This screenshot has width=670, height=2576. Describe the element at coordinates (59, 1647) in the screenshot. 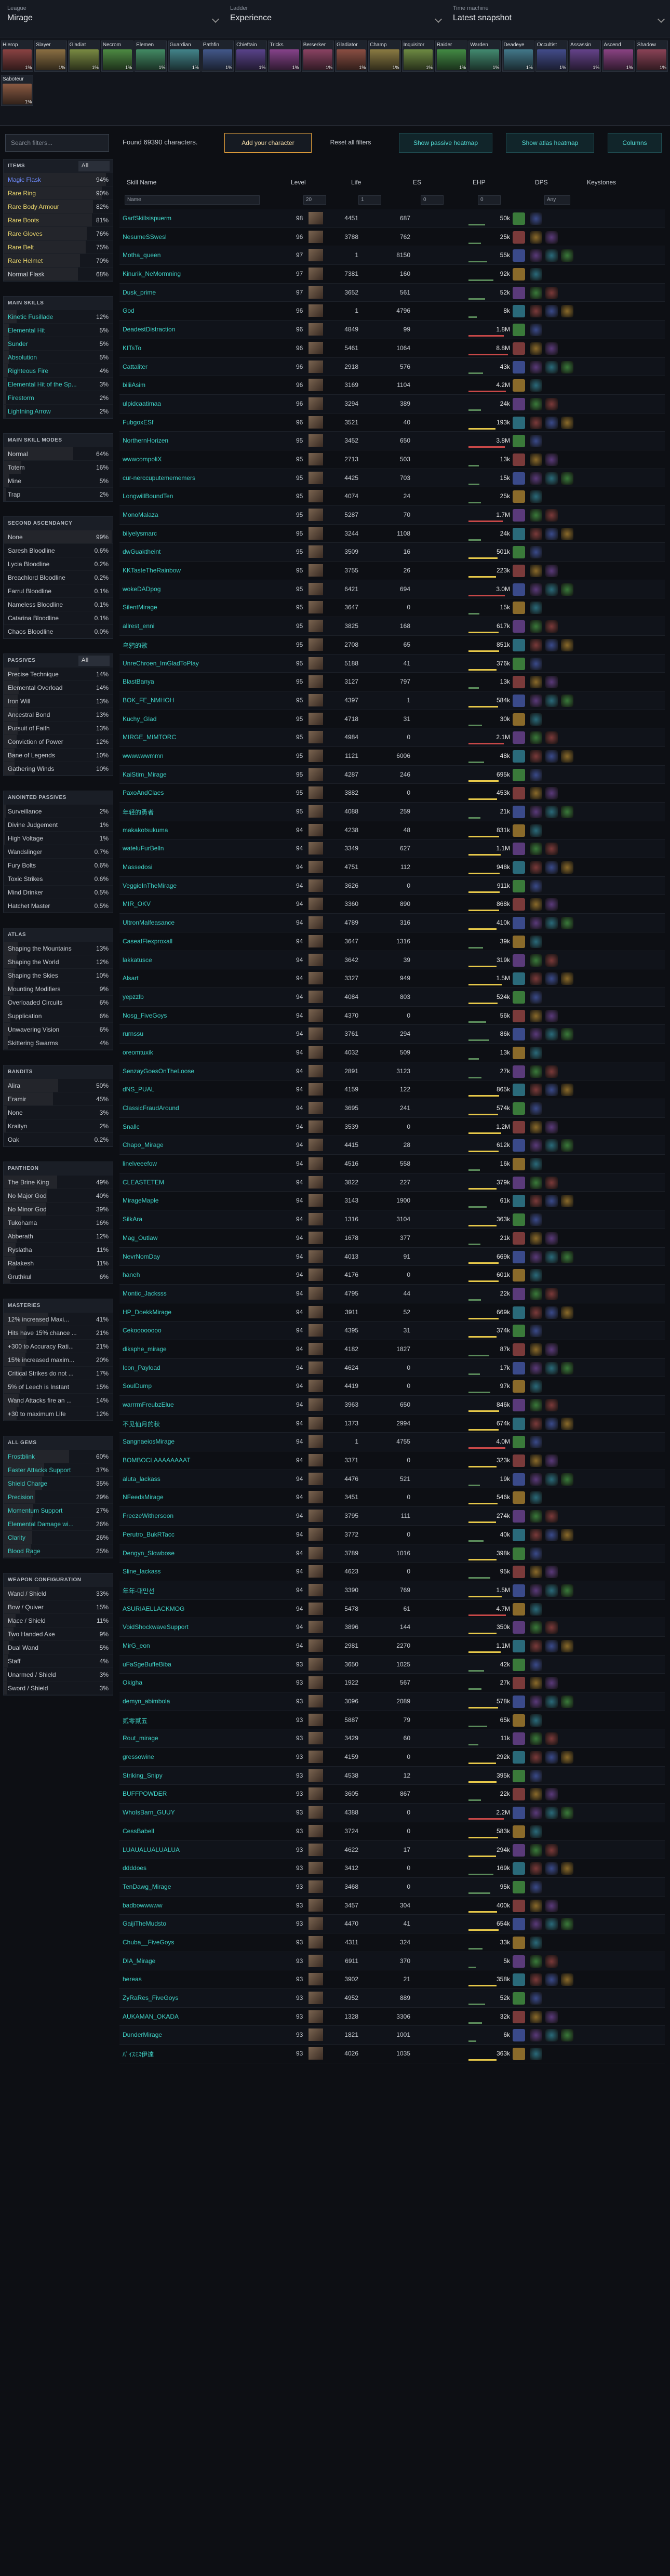

I see `filter-row: Dual Wand 5%` at that location.